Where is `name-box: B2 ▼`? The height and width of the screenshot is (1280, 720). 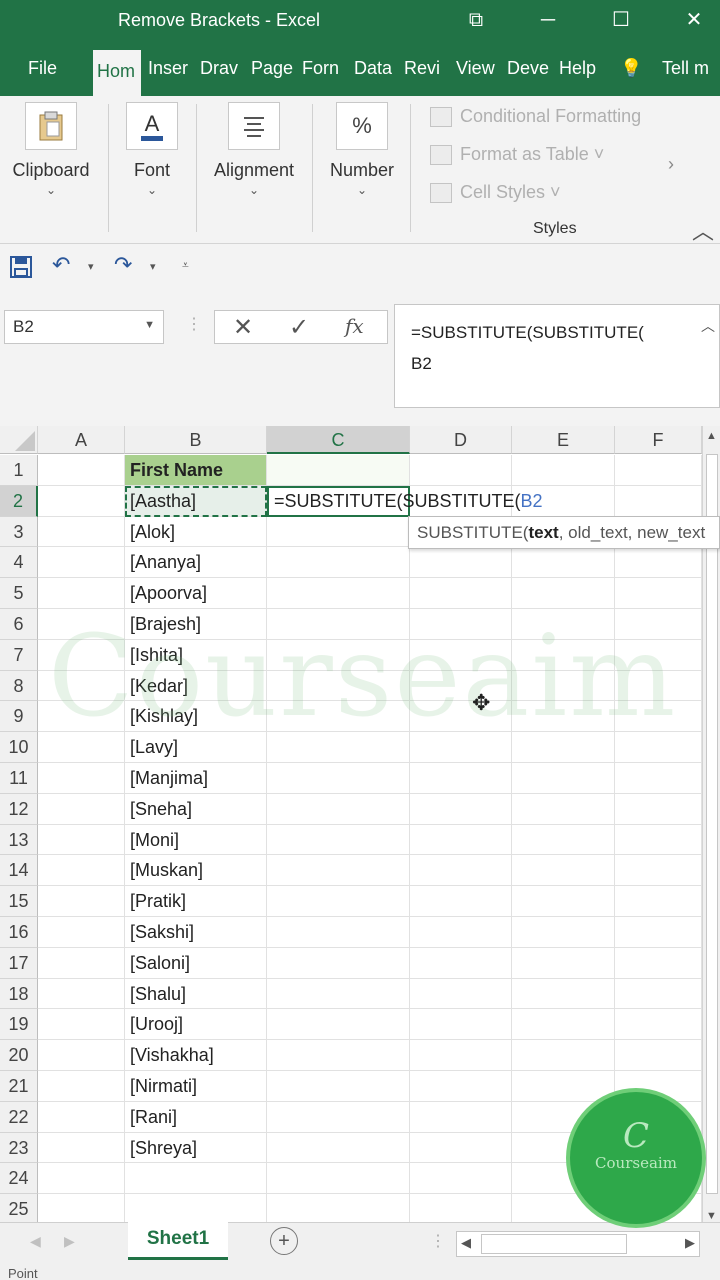
name-box: B2 ▼ is located at coordinates (84, 327).